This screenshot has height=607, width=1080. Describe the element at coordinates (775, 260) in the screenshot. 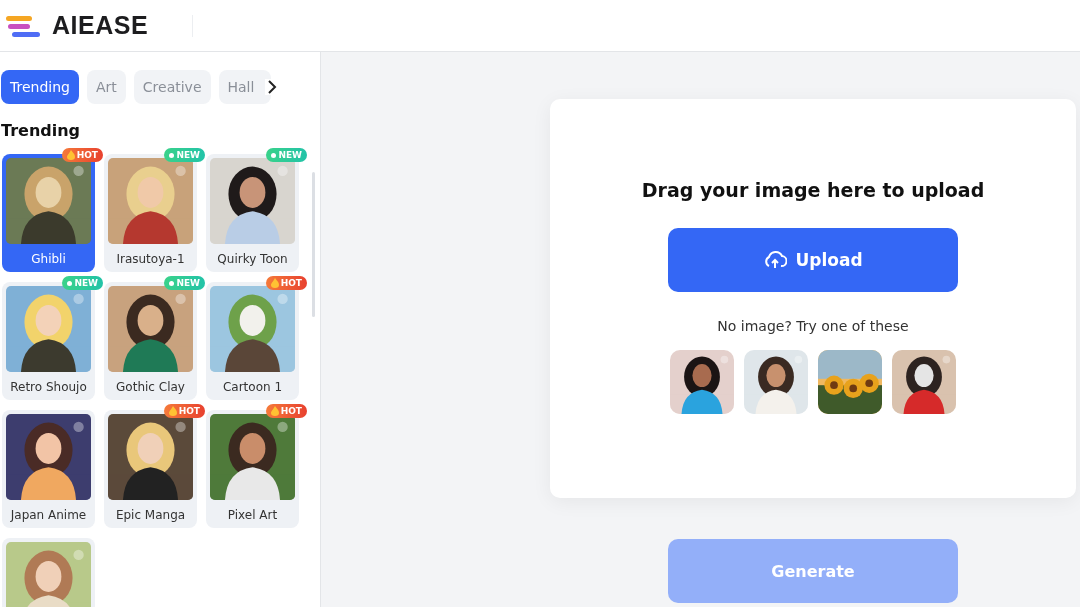

I see `cloud-upload-icon` at that location.